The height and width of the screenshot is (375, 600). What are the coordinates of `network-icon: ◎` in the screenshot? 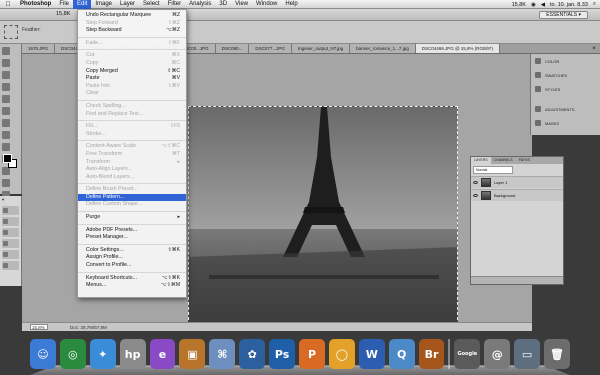 It's located at (72, 354).